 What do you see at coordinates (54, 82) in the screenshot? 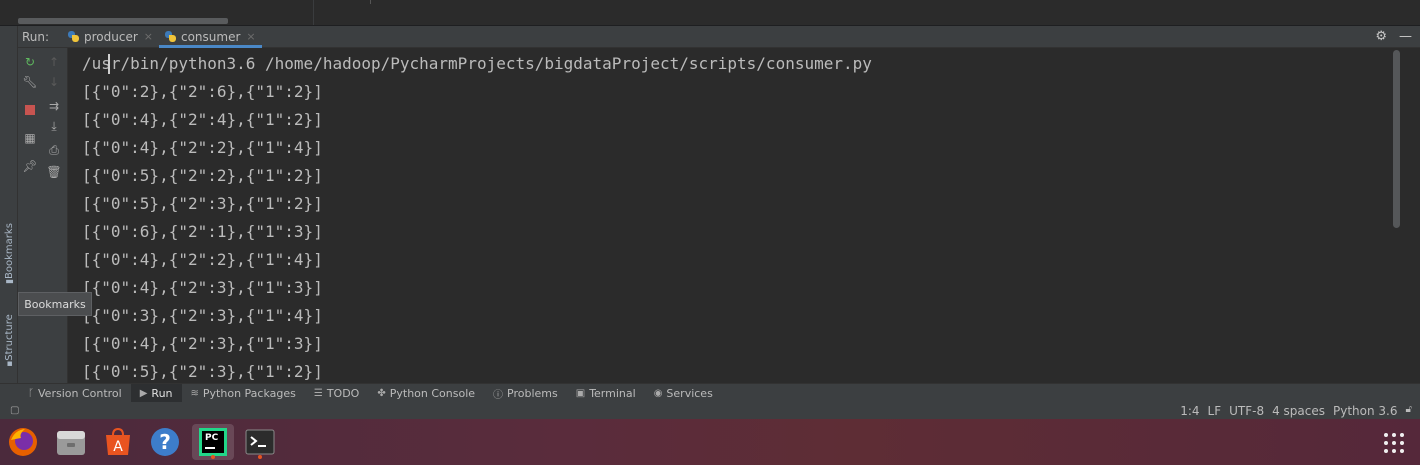
I see `down-arrow-icon: ↓` at bounding box center [54, 82].